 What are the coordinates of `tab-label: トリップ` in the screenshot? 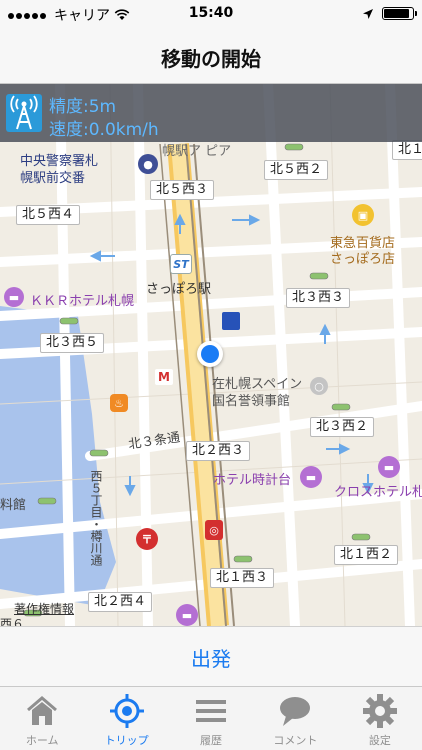 It's located at (126, 740).